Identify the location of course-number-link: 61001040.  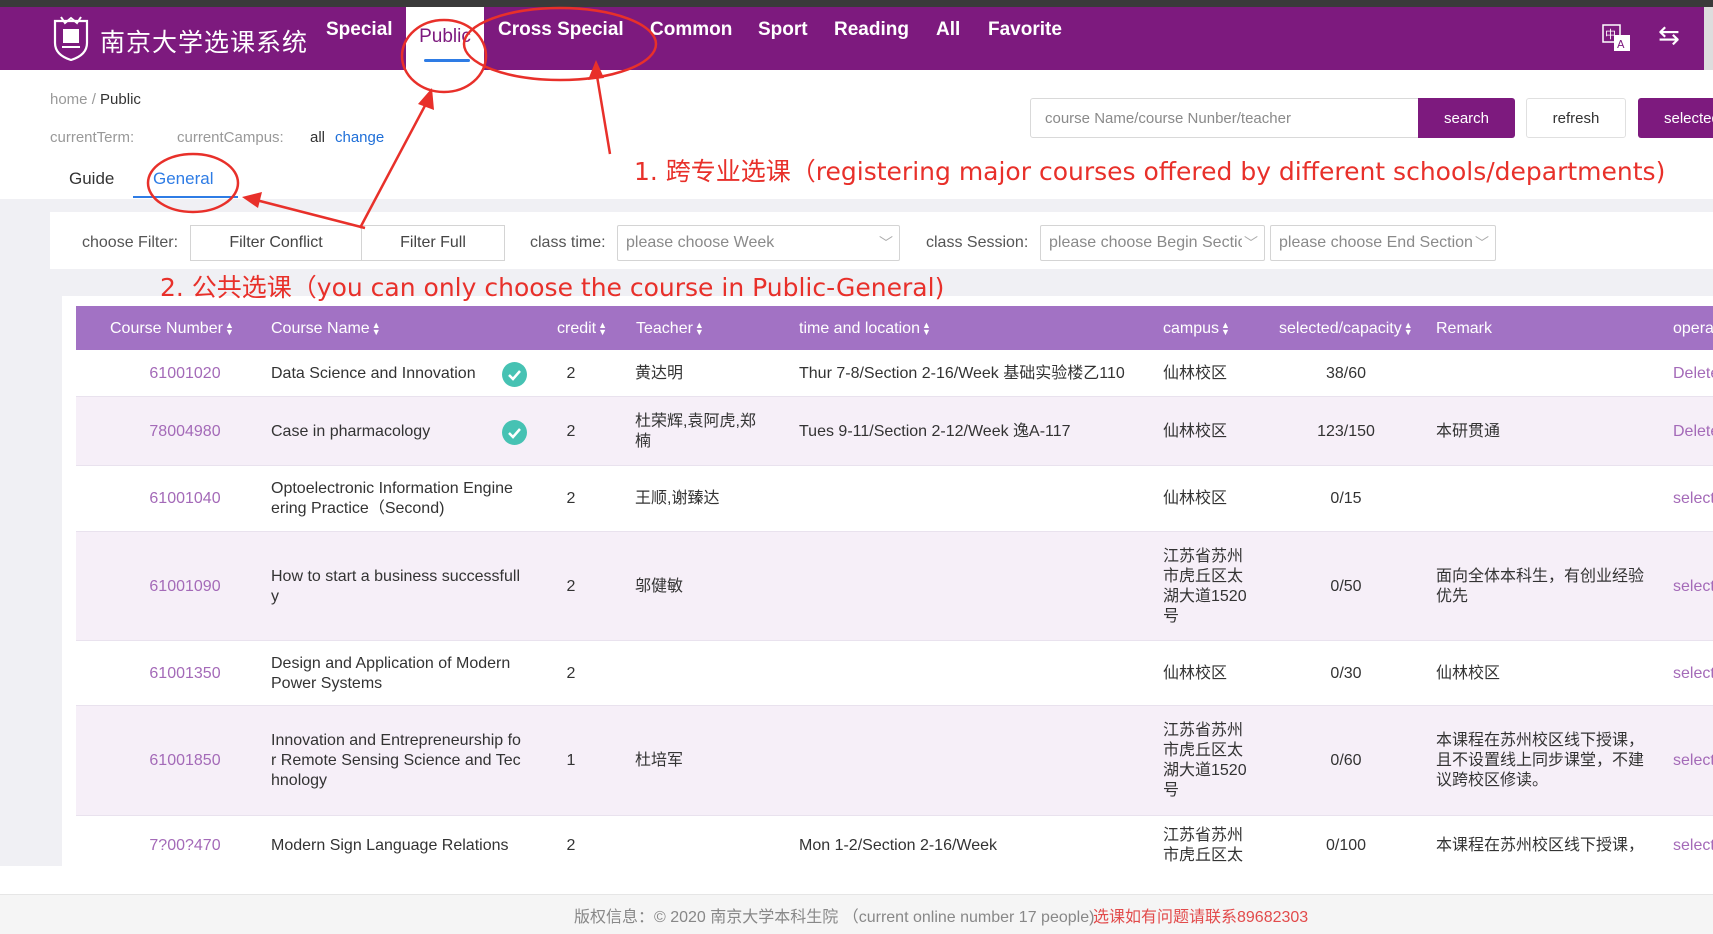
(185, 499).